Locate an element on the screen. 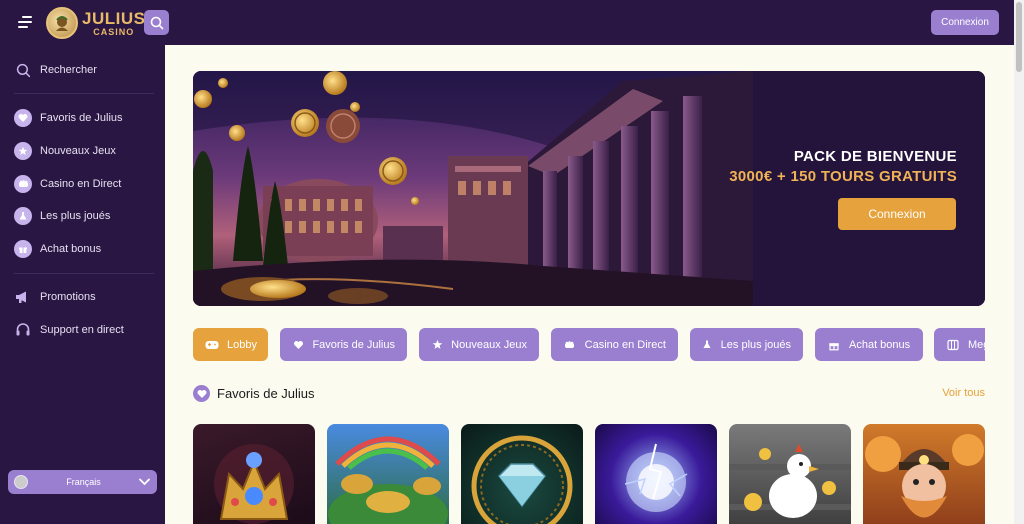  tab-favoris: Favoris de Julius is located at coordinates (343, 344).